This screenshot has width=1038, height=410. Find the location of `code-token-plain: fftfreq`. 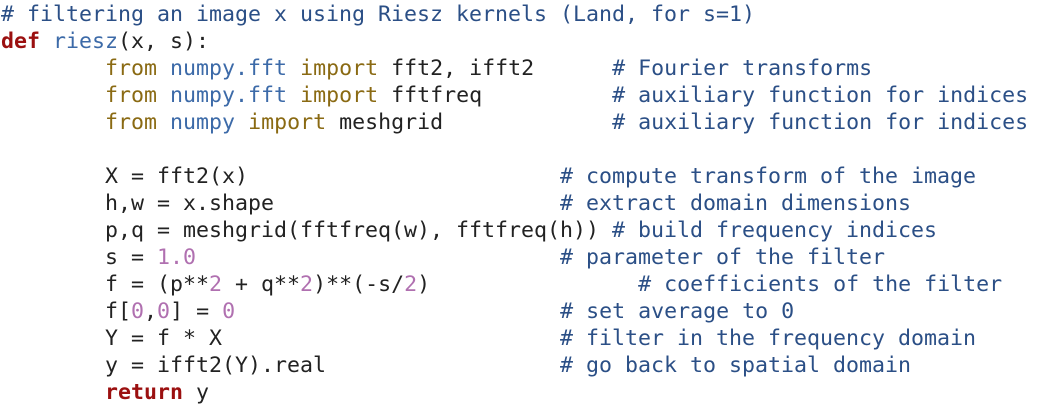

code-token-plain: fftfreq is located at coordinates (495, 95).